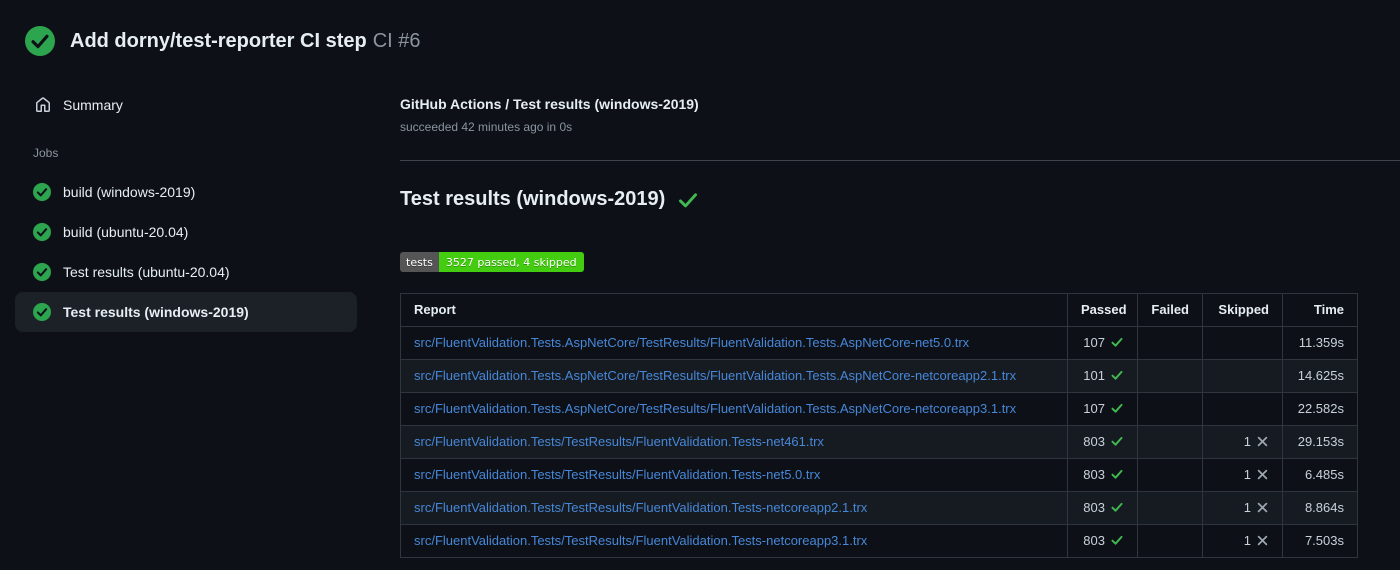  Describe the element at coordinates (533, 199) in the screenshot. I see `section-title-text: Test results (windows-2019)` at that location.